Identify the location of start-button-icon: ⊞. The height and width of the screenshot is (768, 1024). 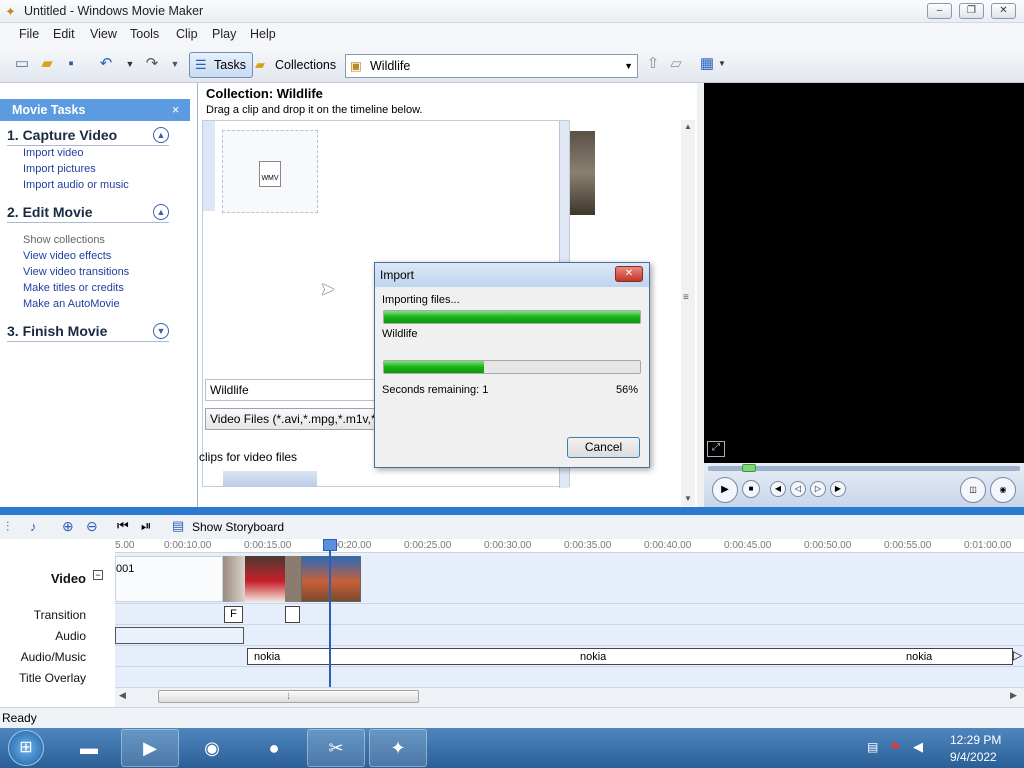
(26, 748).